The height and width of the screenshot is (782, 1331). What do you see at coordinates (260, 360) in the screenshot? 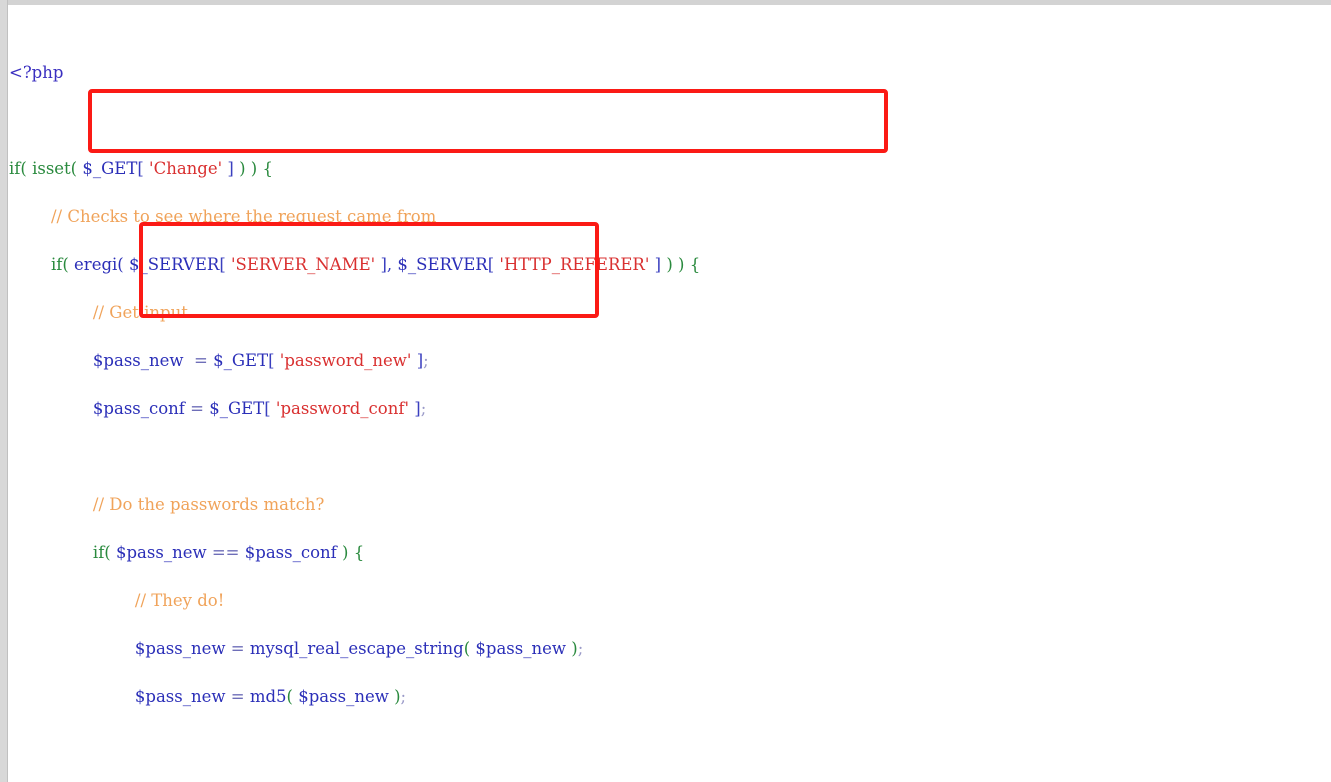
I see `code-line-7: $pass_new = $_GET[ 'password_new' ];` at bounding box center [260, 360].